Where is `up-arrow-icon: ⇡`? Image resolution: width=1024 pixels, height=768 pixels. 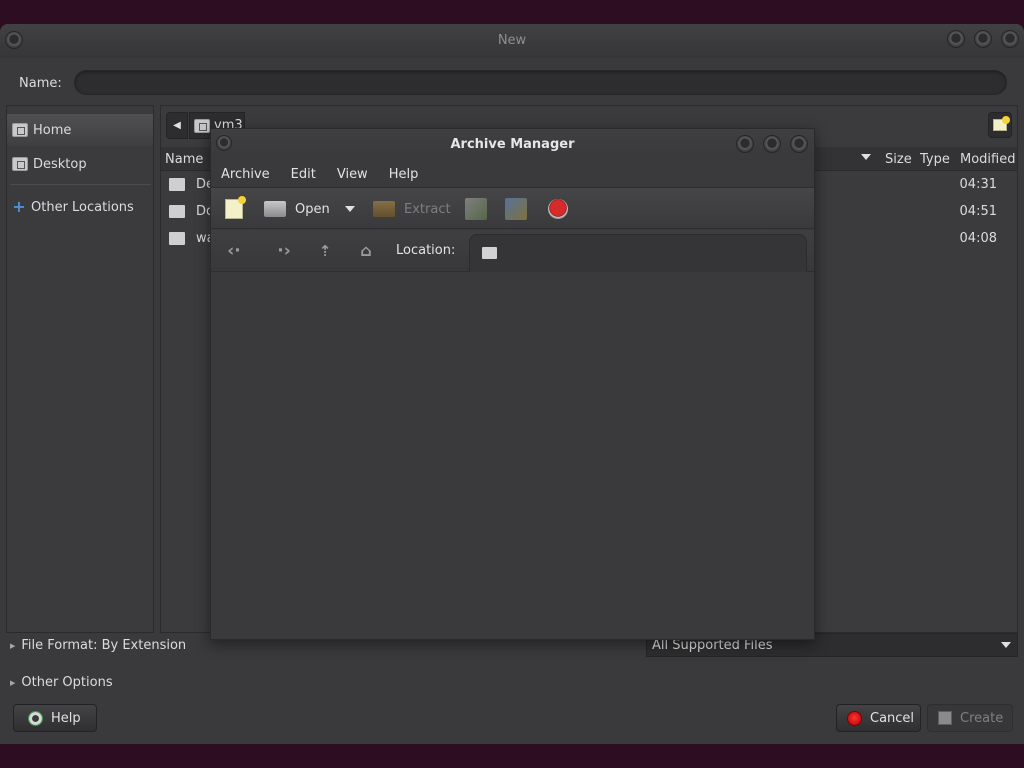 up-arrow-icon: ⇡ is located at coordinates (325, 251).